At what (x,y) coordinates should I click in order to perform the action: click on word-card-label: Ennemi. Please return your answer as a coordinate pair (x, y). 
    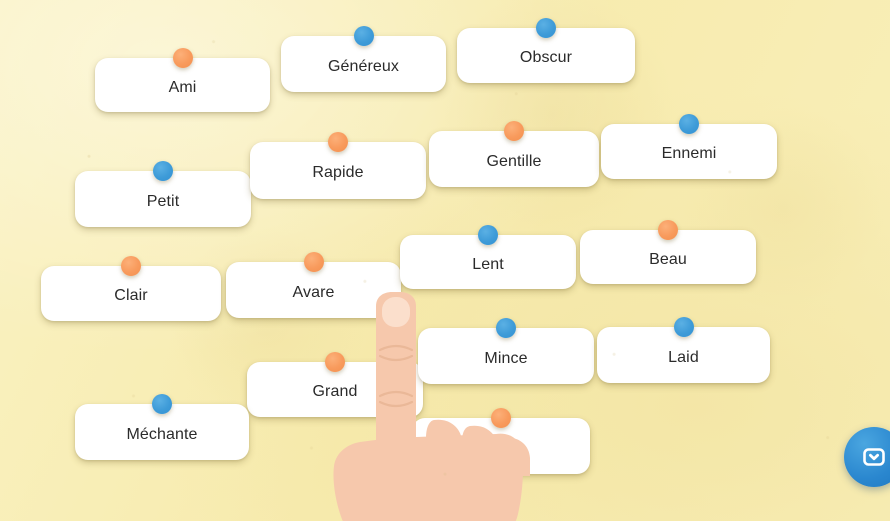
    Looking at the image, I should click on (689, 153).